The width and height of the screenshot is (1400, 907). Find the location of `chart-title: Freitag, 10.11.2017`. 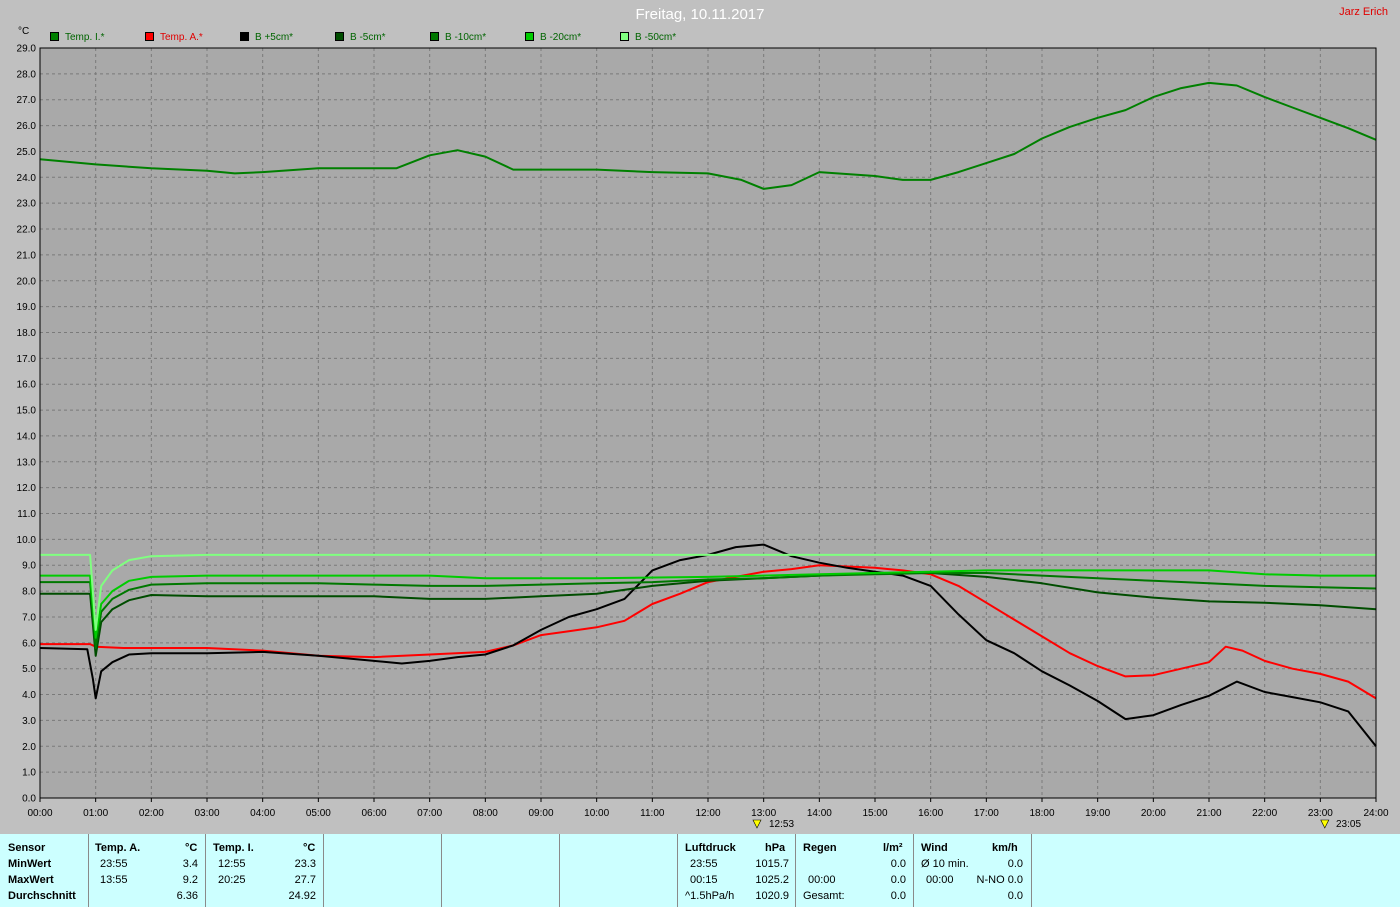

chart-title: Freitag, 10.11.2017 is located at coordinates (700, 14).